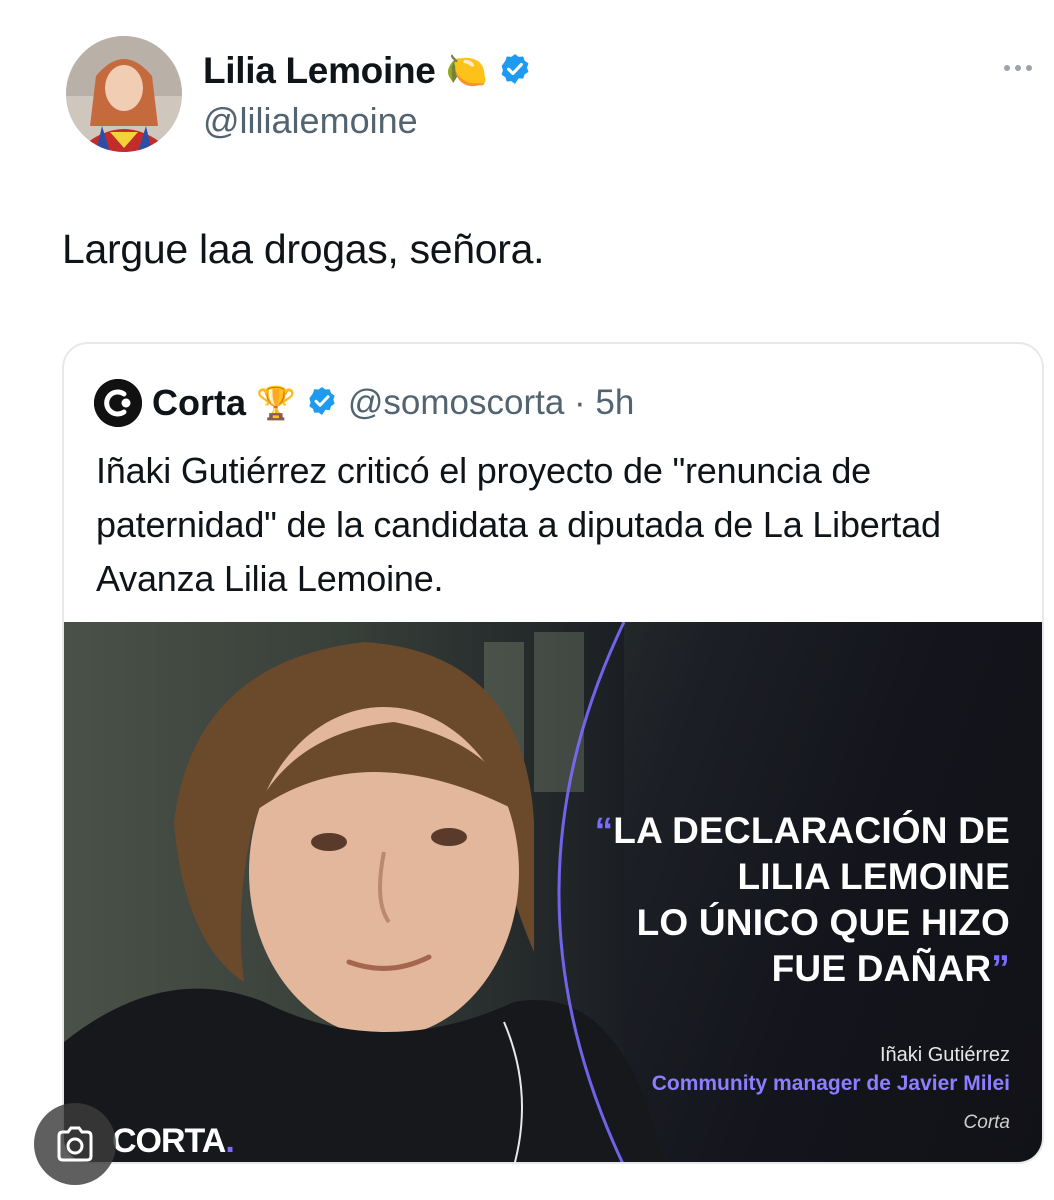 The width and height of the screenshot is (1054, 1200). I want to click on more-options-icon, so click(1024, 68).